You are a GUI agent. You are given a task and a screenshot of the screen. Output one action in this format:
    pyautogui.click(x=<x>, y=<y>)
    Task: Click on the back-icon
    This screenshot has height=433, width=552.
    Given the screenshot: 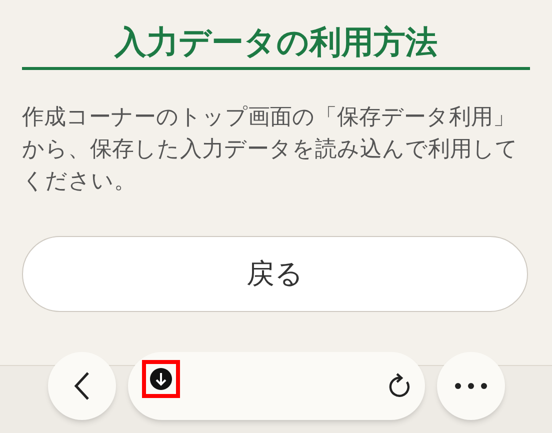 What is the action you would take?
    pyautogui.click(x=82, y=386)
    